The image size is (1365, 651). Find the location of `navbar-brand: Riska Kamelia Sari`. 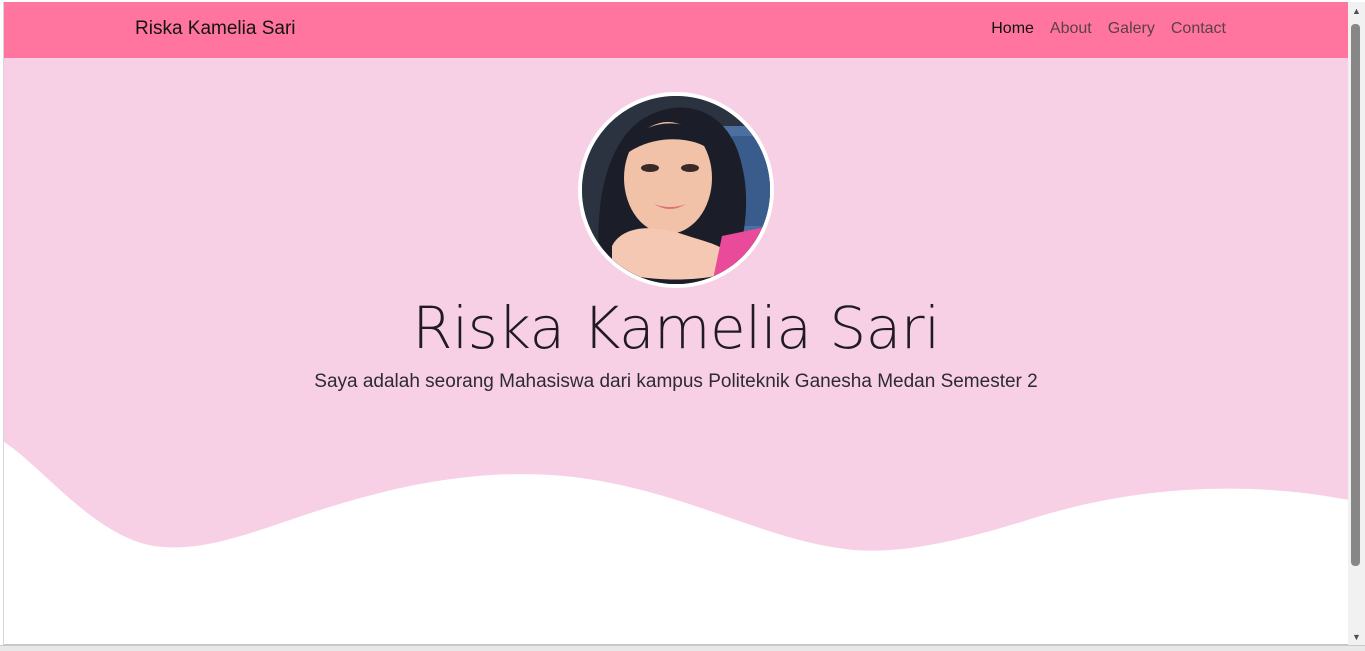

navbar-brand: Riska Kamelia Sari is located at coordinates (215, 29).